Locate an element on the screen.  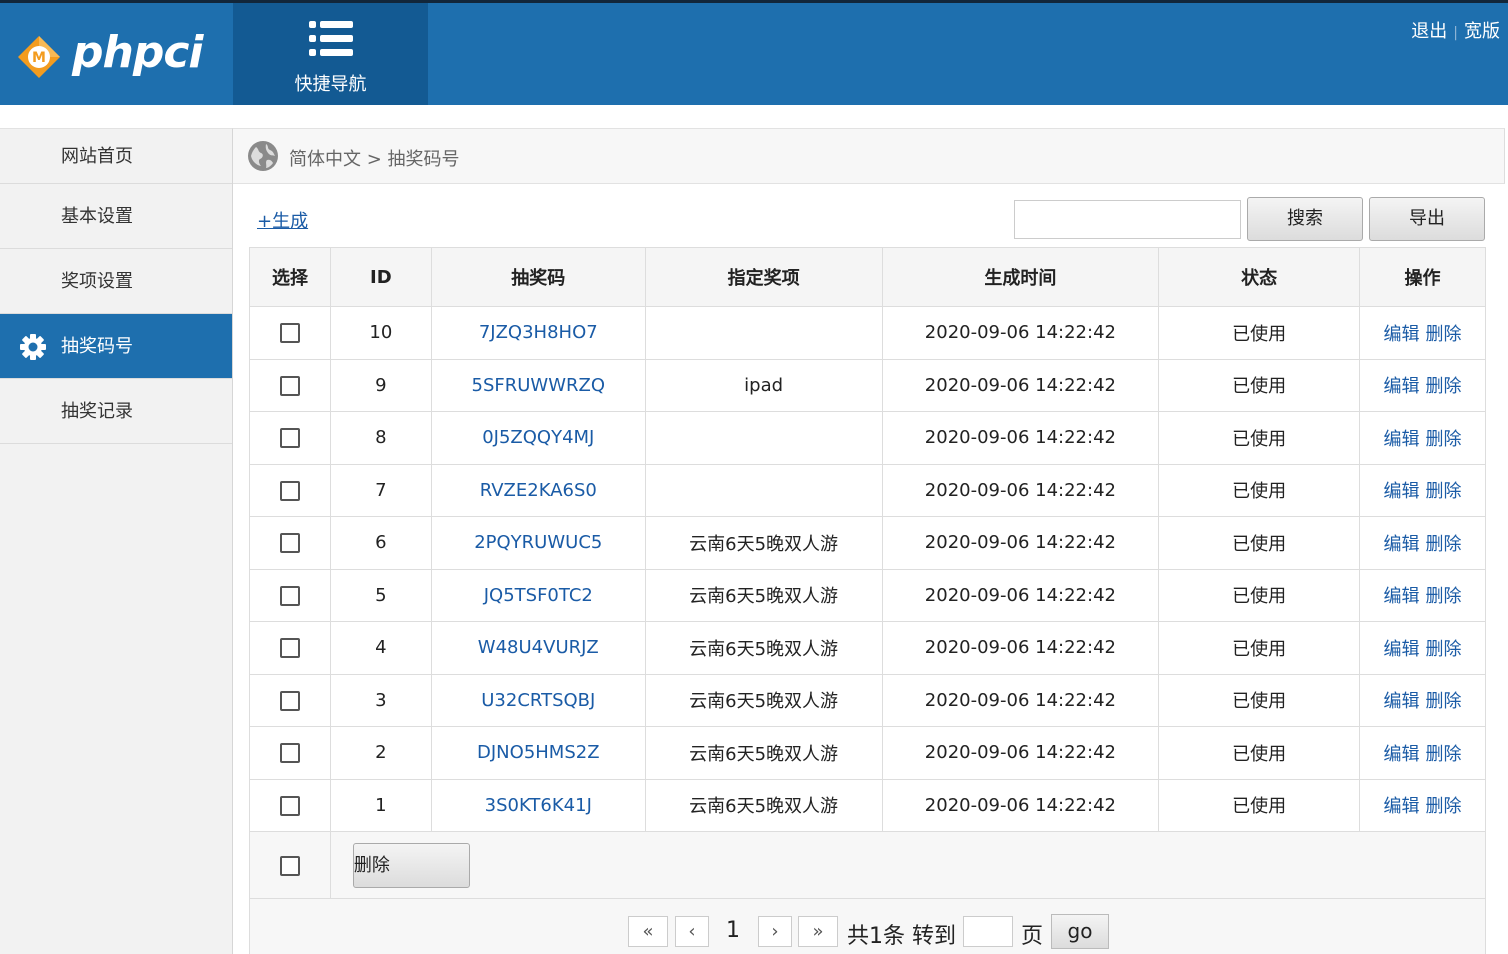
code-link: RVZE2KA6S0 is located at coordinates (538, 490).